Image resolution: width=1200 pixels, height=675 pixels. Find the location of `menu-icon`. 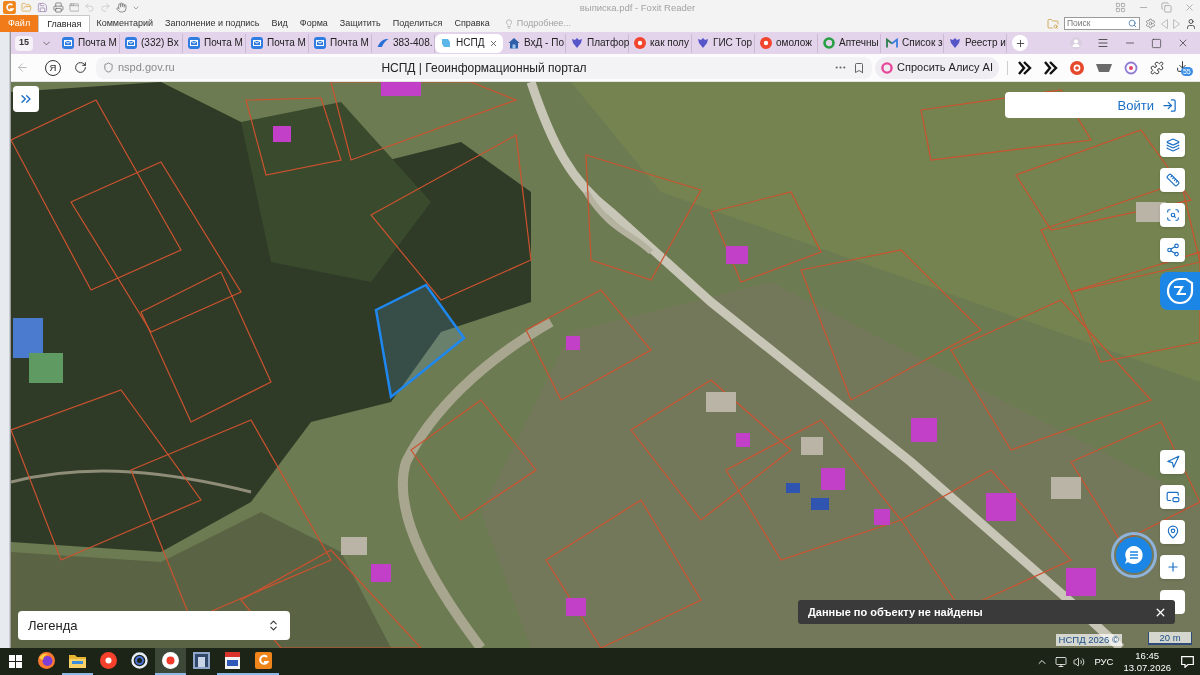

menu-icon is located at coordinates (1103, 43).